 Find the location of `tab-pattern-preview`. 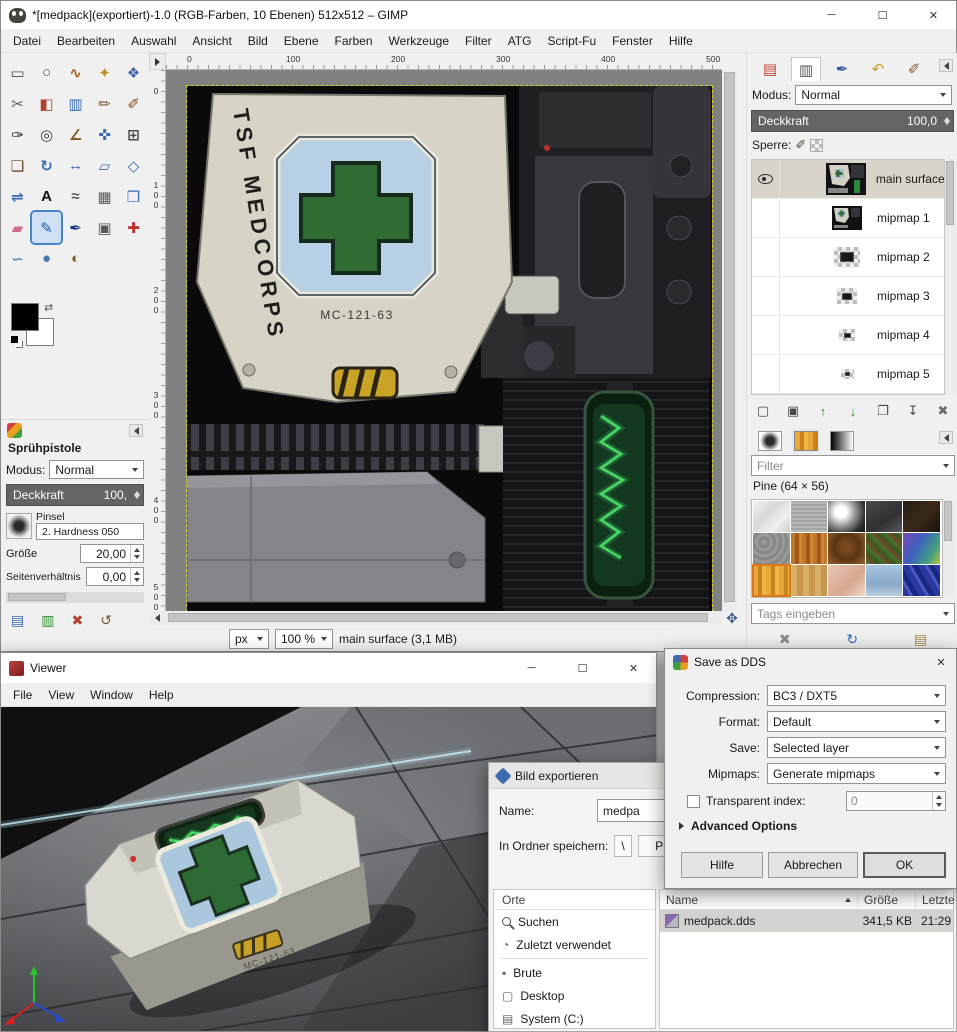

tab-pattern-preview is located at coordinates (806, 441).